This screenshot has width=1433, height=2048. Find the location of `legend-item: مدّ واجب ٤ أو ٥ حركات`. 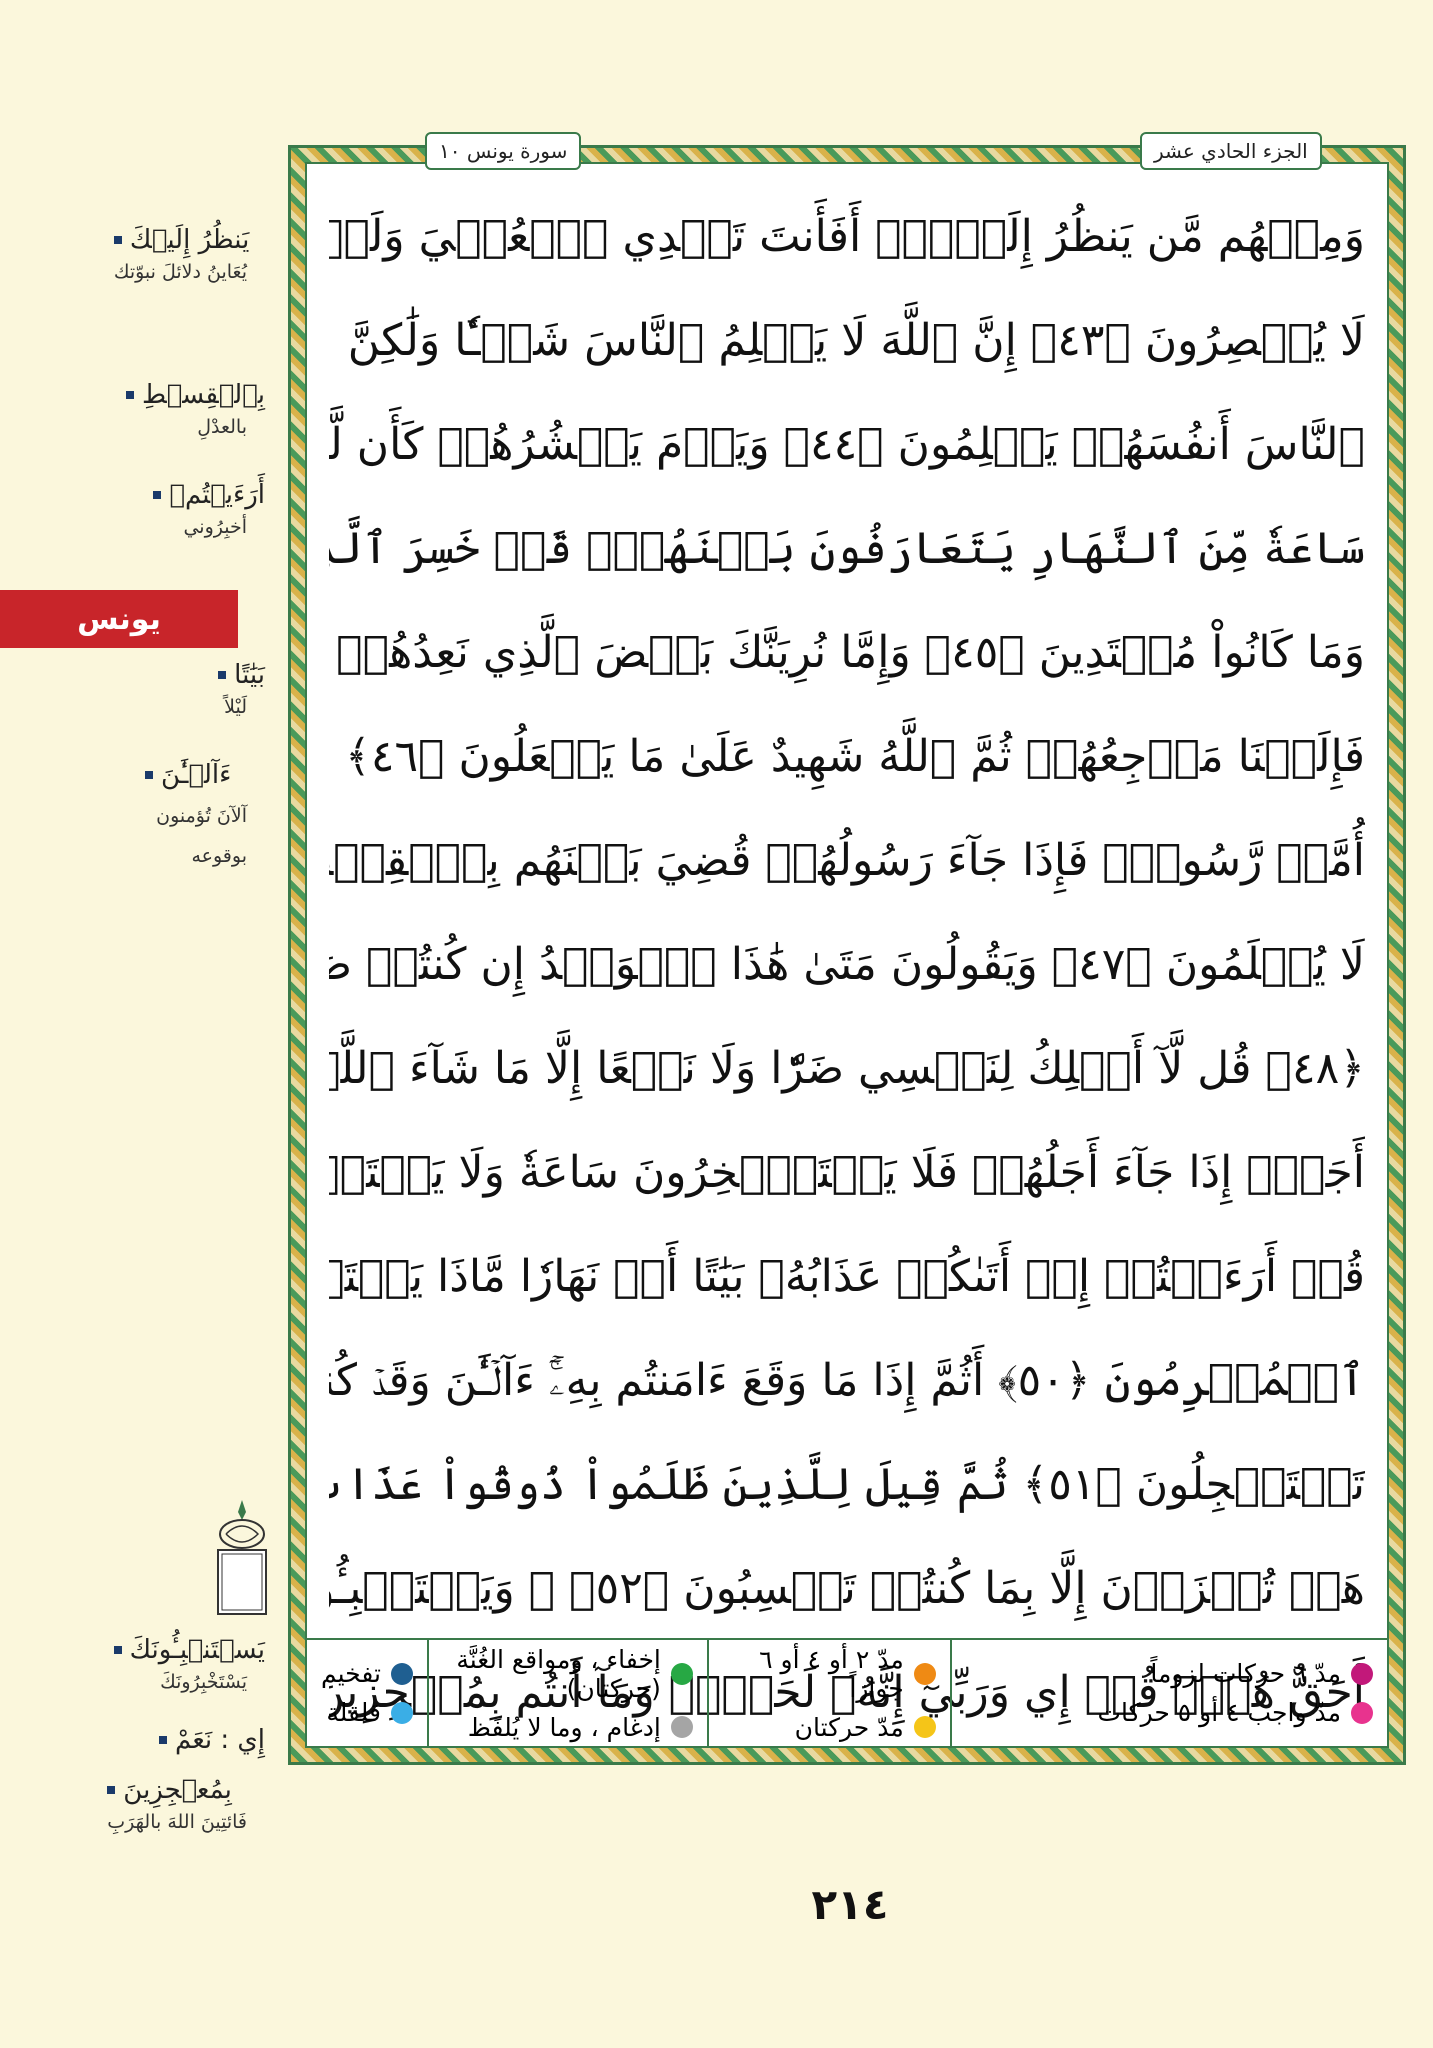

legend-item: مدّ واجب ٤ أو ٥ حركات is located at coordinates (1169, 1712).